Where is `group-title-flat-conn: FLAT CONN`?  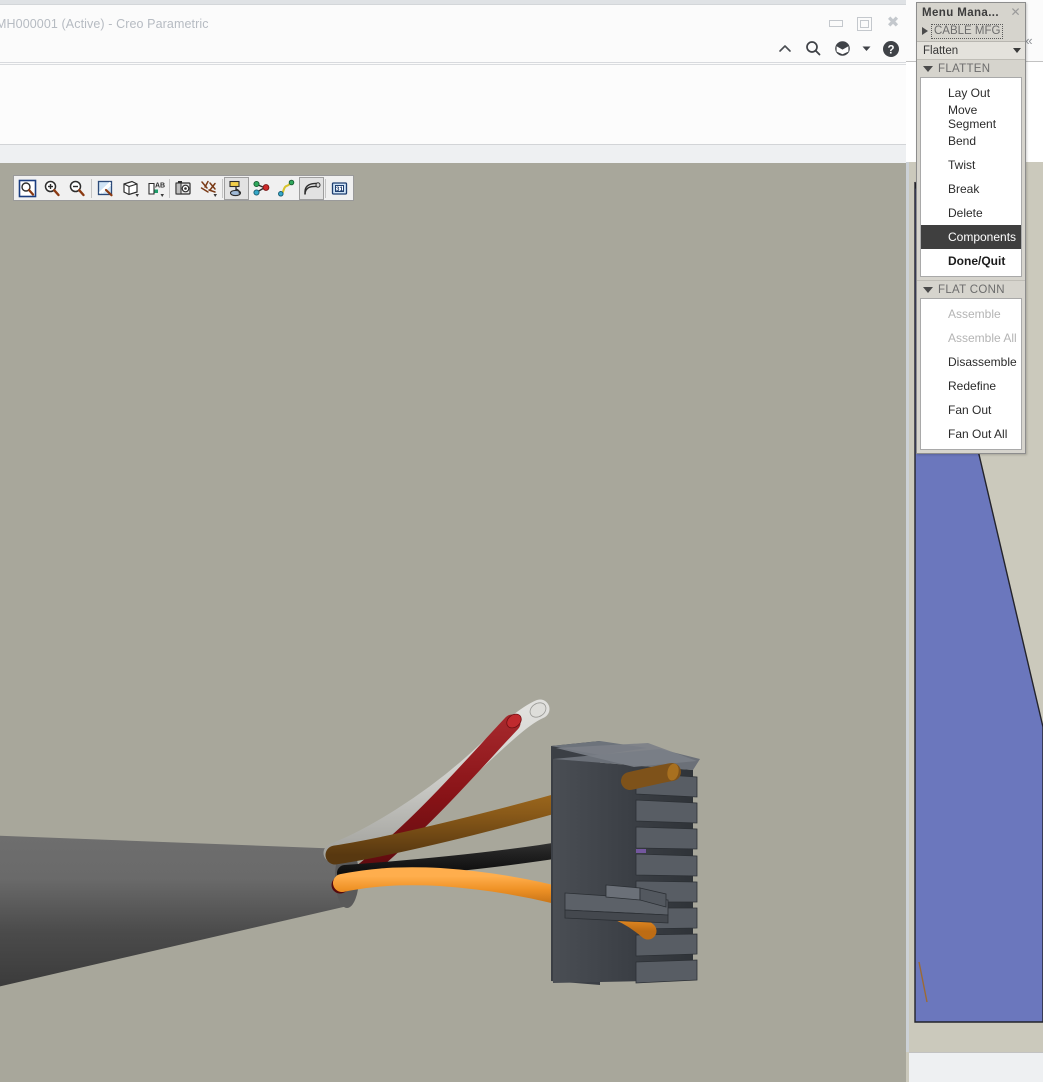 group-title-flat-conn: FLAT CONN is located at coordinates (971, 289).